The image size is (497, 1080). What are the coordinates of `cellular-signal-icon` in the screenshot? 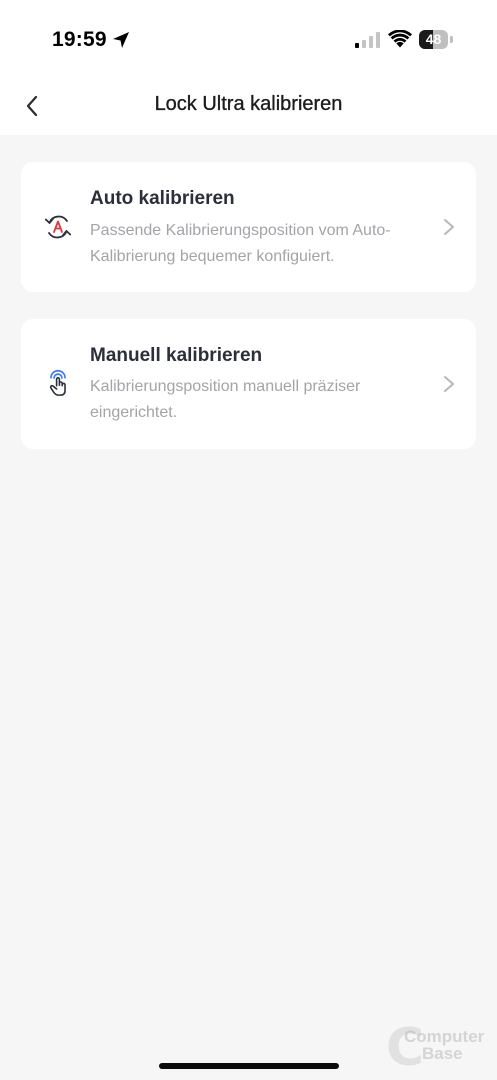 It's located at (367, 40).